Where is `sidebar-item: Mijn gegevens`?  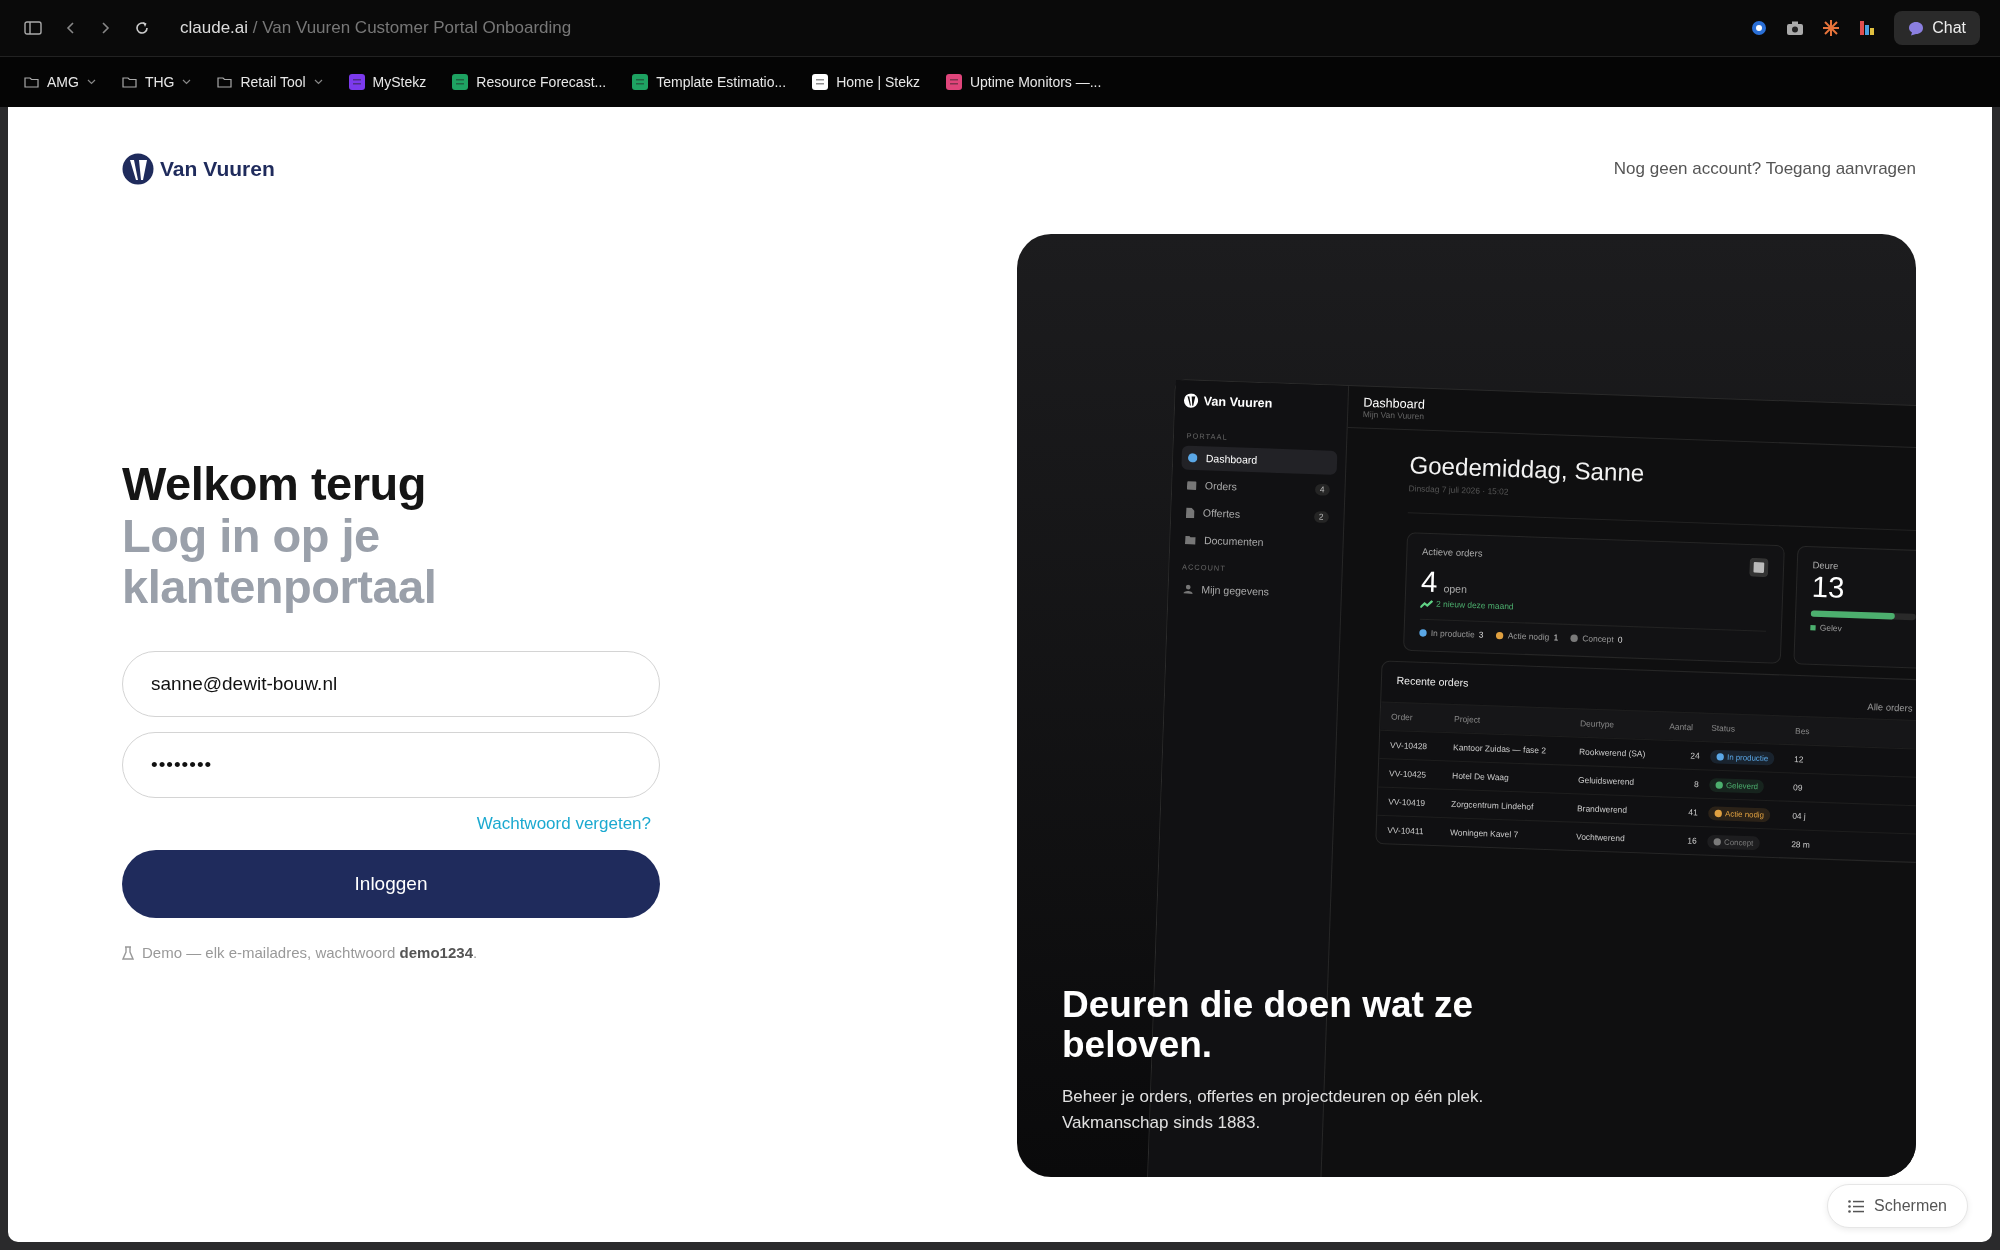
sidebar-item: Mijn gegevens is located at coordinates (1254, 591).